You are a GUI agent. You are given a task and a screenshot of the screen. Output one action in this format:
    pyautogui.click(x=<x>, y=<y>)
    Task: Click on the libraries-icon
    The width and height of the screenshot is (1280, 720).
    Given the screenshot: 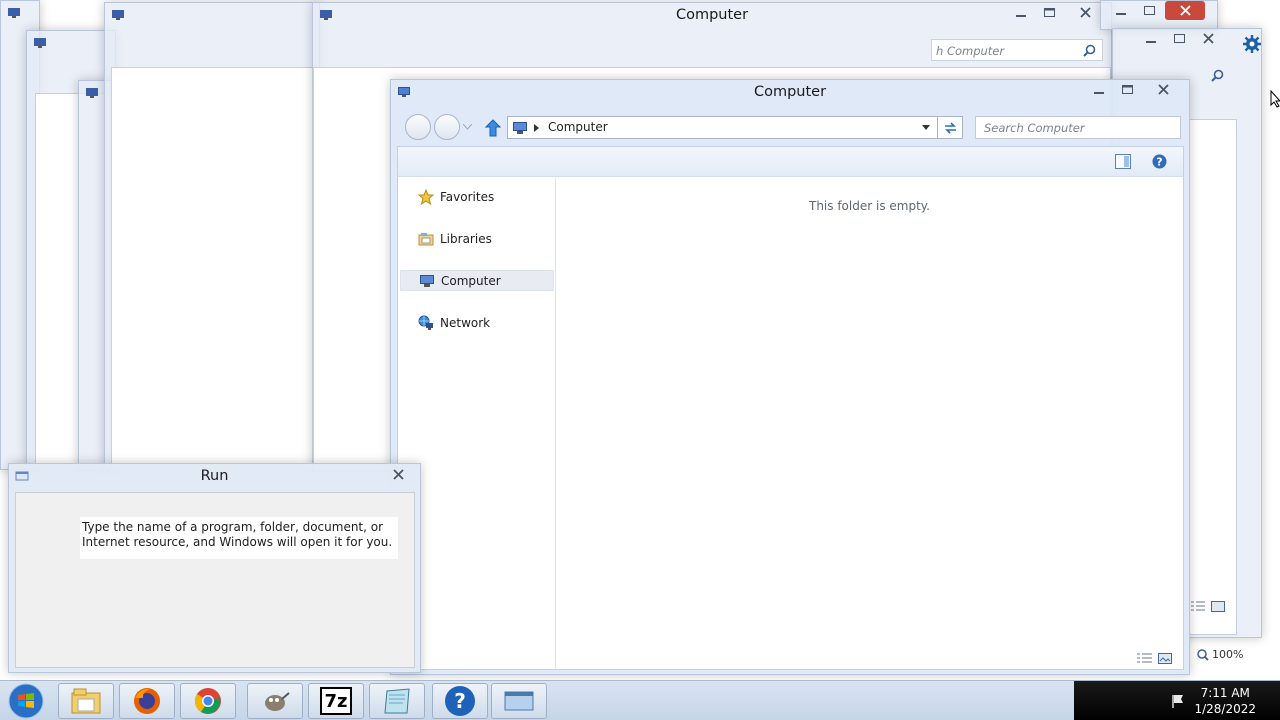 What is the action you would take?
    pyautogui.click(x=426, y=239)
    